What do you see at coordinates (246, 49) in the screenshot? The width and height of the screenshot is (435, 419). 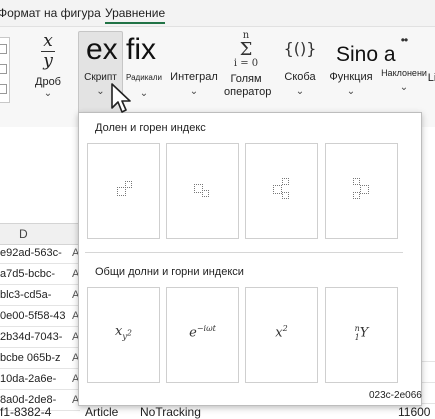 I see `summation-icon: n Σ i = 0` at bounding box center [246, 49].